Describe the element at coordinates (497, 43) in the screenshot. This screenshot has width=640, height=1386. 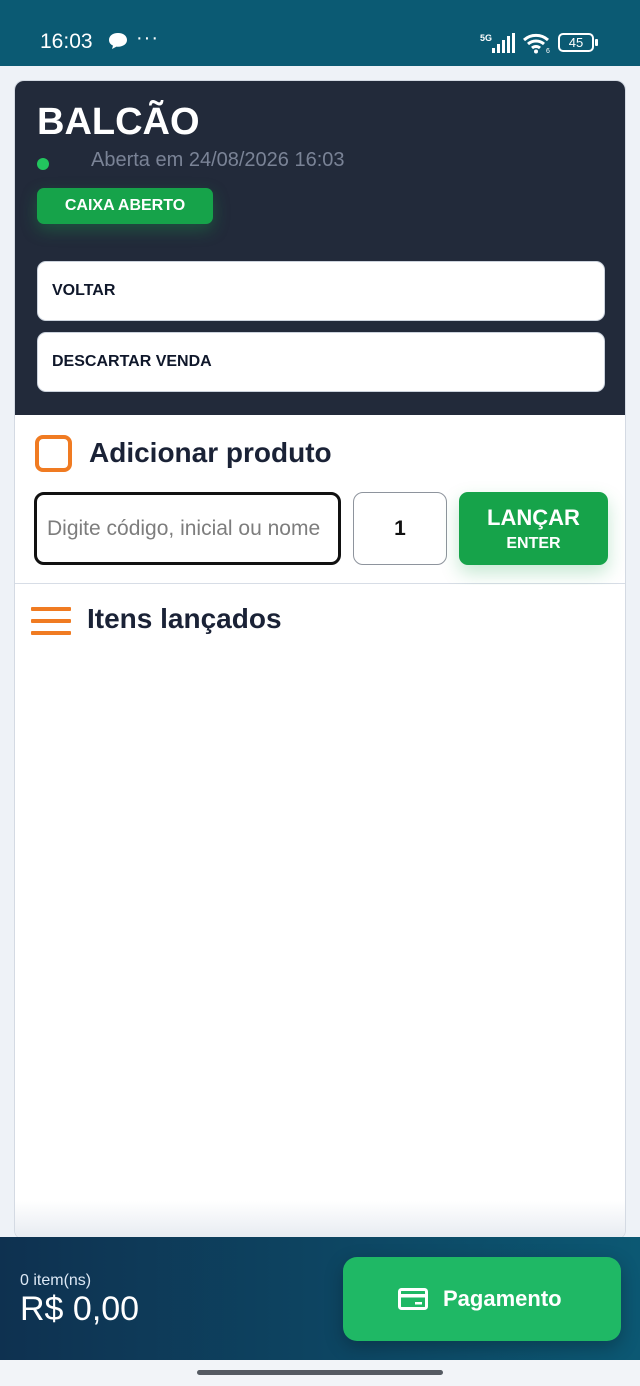
I see `cell-signal-icon: 5G` at that location.